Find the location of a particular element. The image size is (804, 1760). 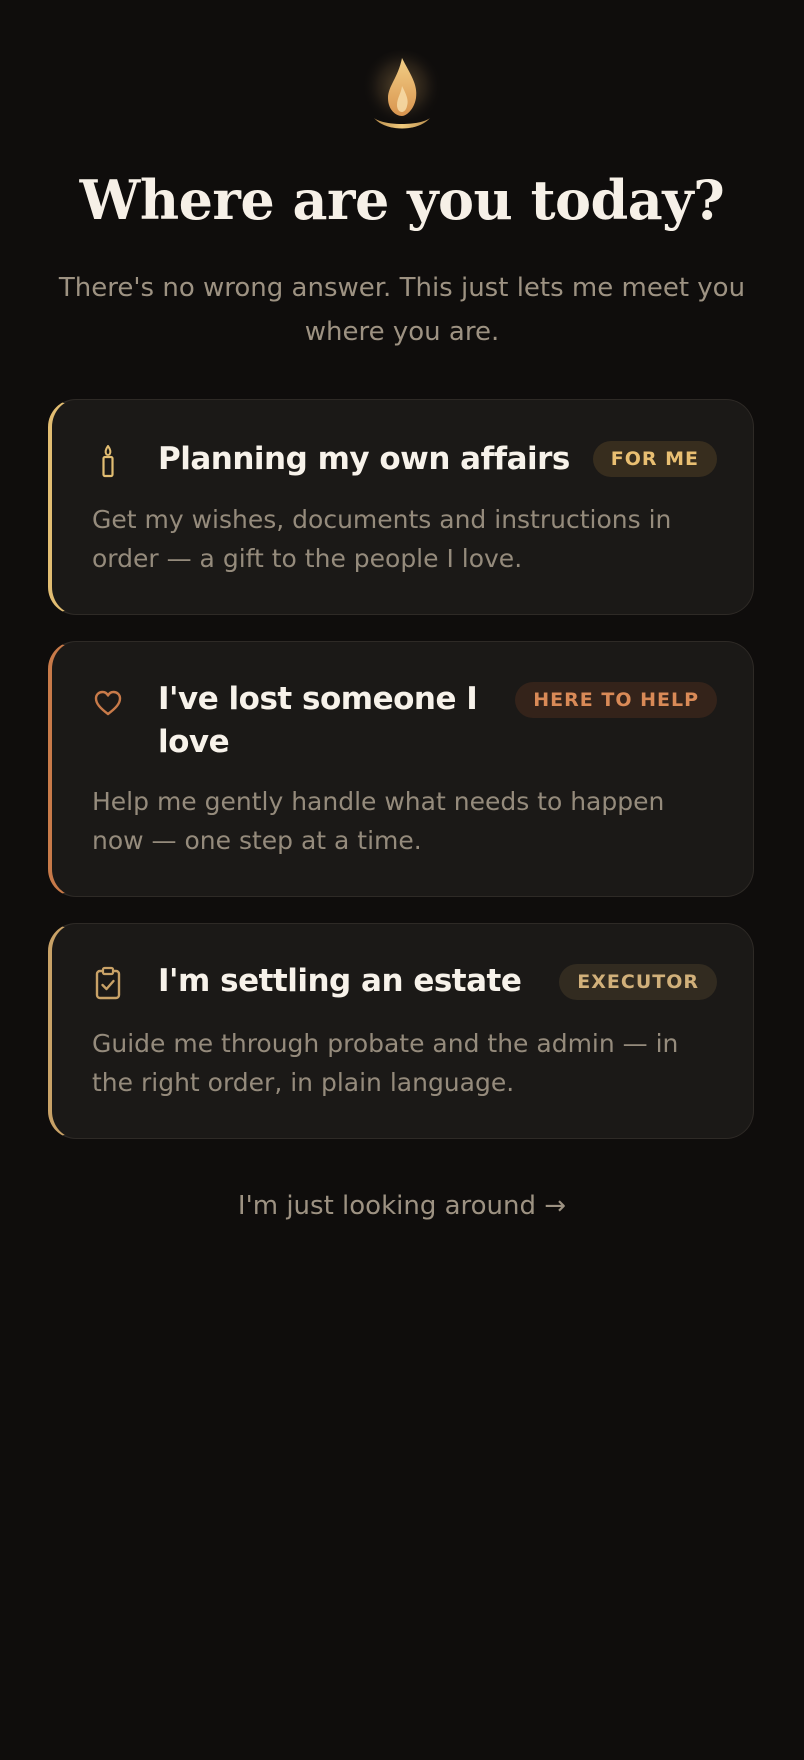

just-looking-link: I'm just looking around → is located at coordinates (402, 1206).